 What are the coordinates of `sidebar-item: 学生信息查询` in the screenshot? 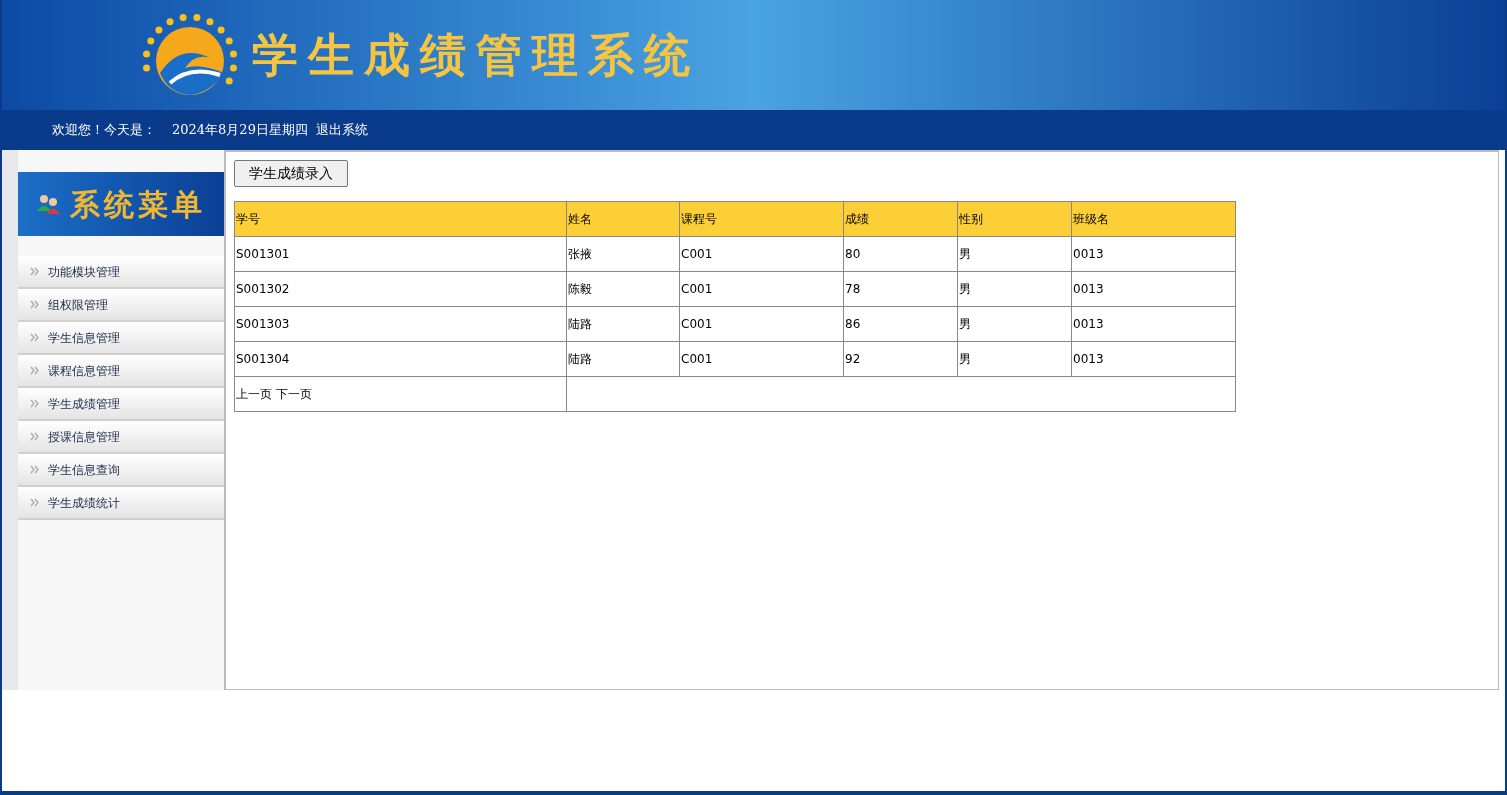 It's located at (121, 470).